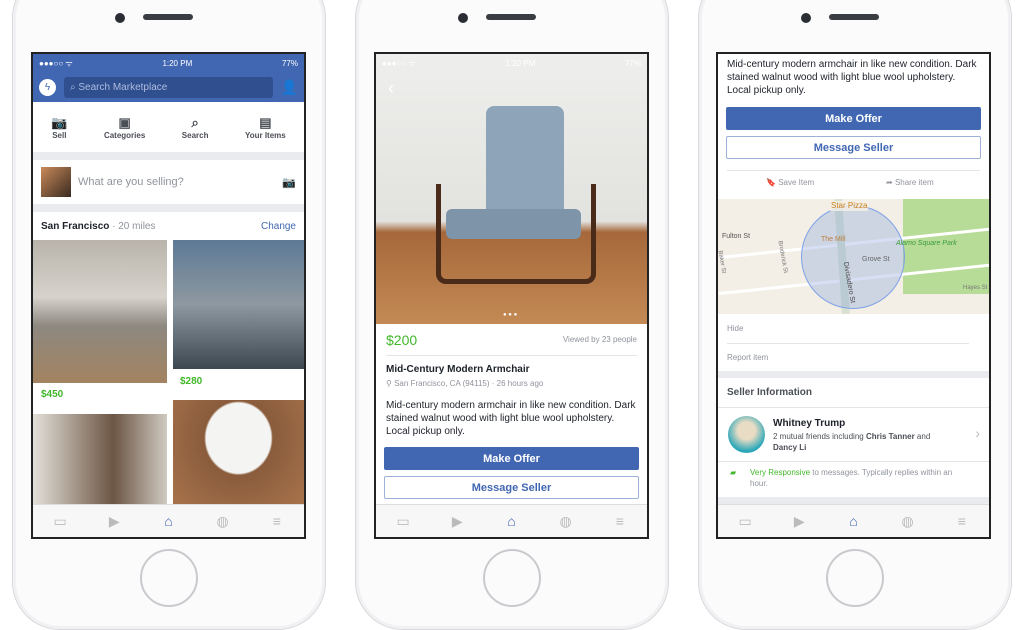 The height and width of the screenshot is (630, 1024). I want to click on share-icon: ➦, so click(890, 182).